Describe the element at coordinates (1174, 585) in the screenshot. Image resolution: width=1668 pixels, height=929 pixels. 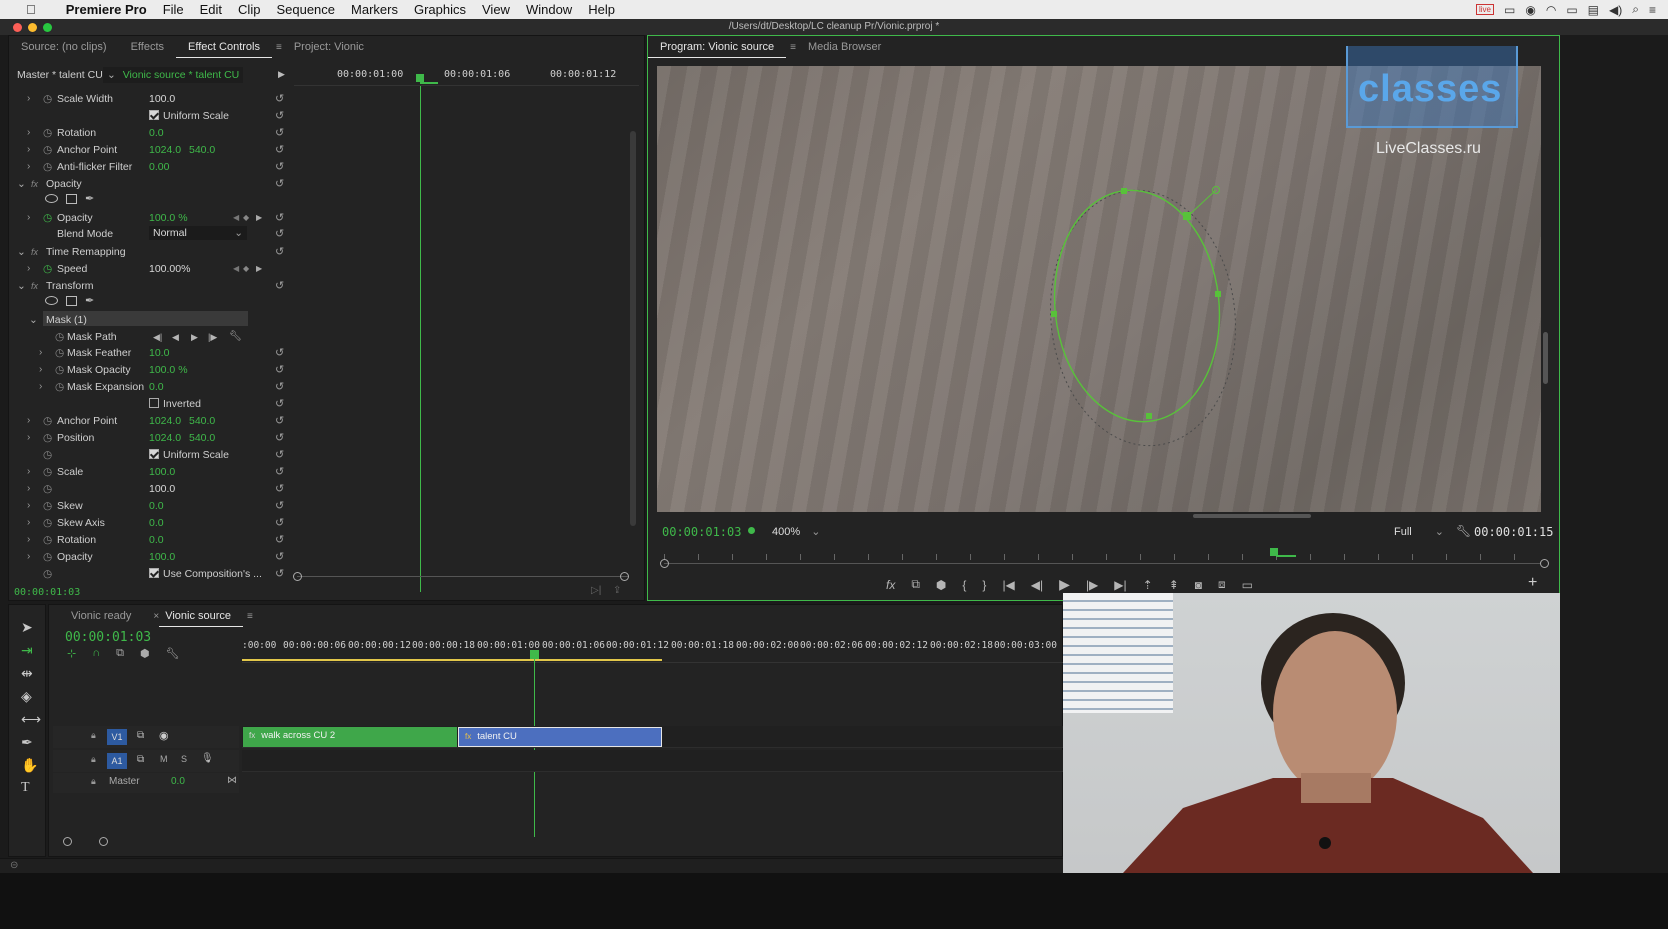
I see `extract-icon: ⇞` at that location.